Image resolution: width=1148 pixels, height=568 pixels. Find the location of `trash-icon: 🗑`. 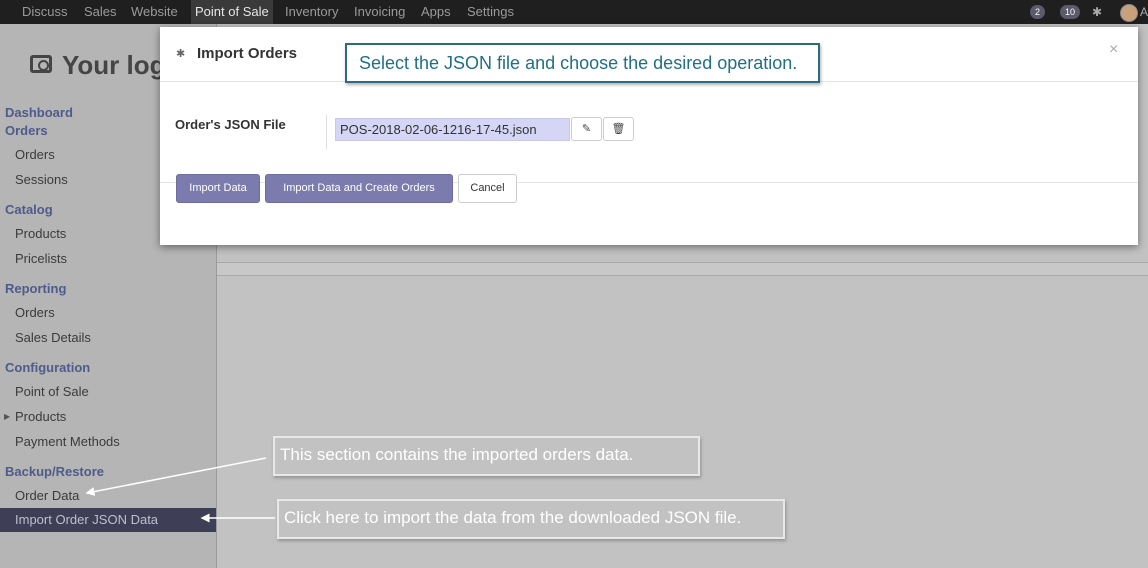

trash-icon: 🗑 is located at coordinates (618, 129).